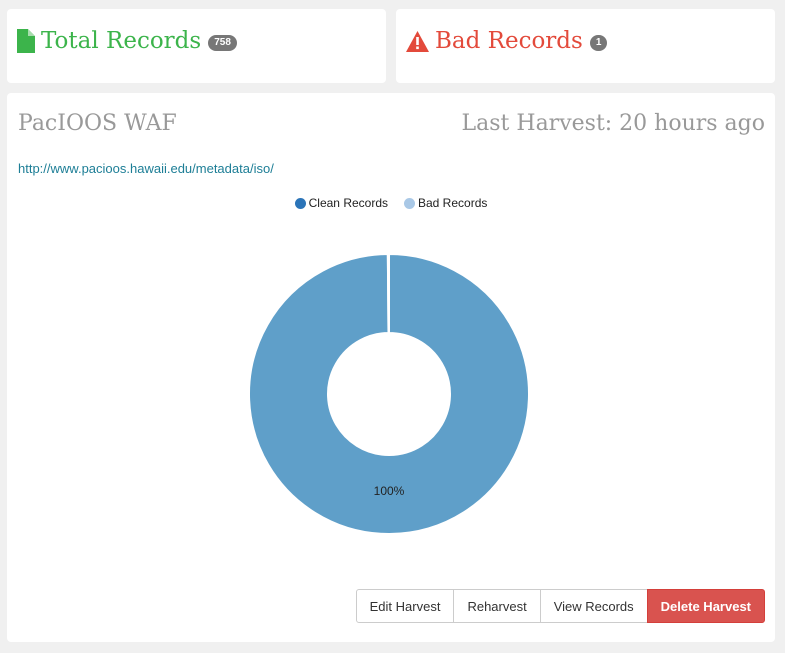 Image resolution: width=785 pixels, height=653 pixels. What do you see at coordinates (121, 41) in the screenshot?
I see `total-records-label: Total Records` at bounding box center [121, 41].